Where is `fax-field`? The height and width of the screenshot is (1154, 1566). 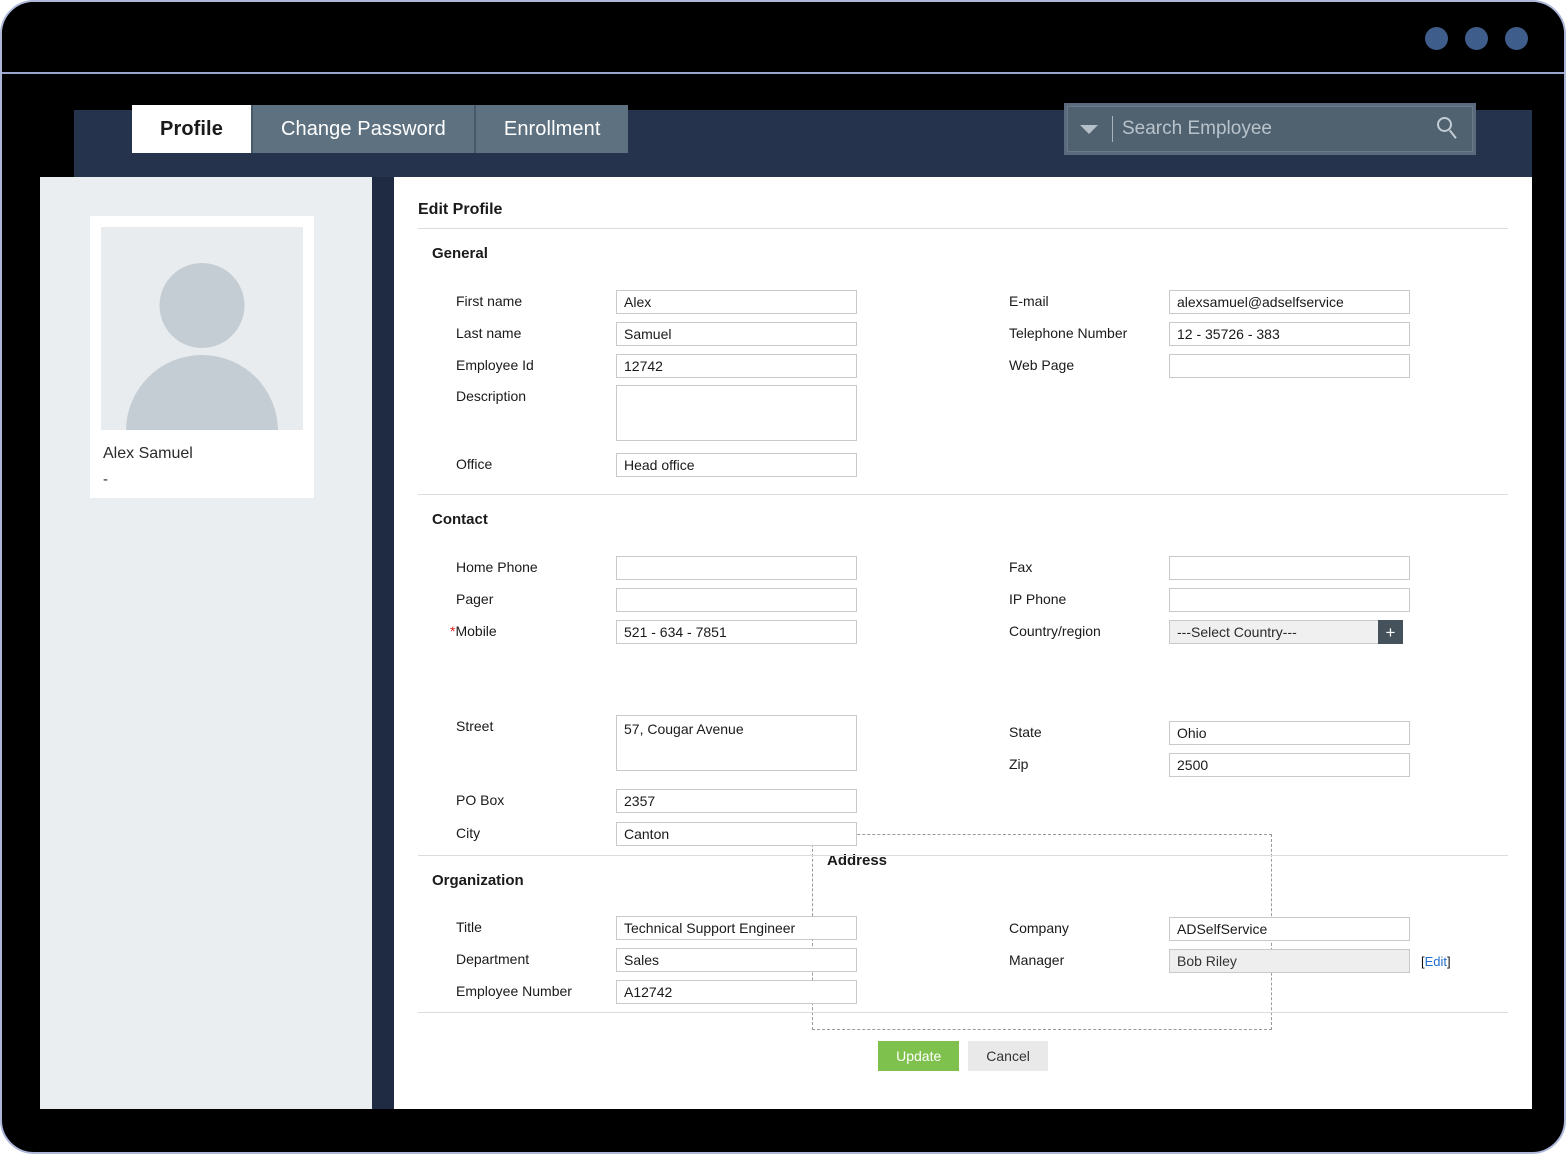
fax-field is located at coordinates (1289, 568).